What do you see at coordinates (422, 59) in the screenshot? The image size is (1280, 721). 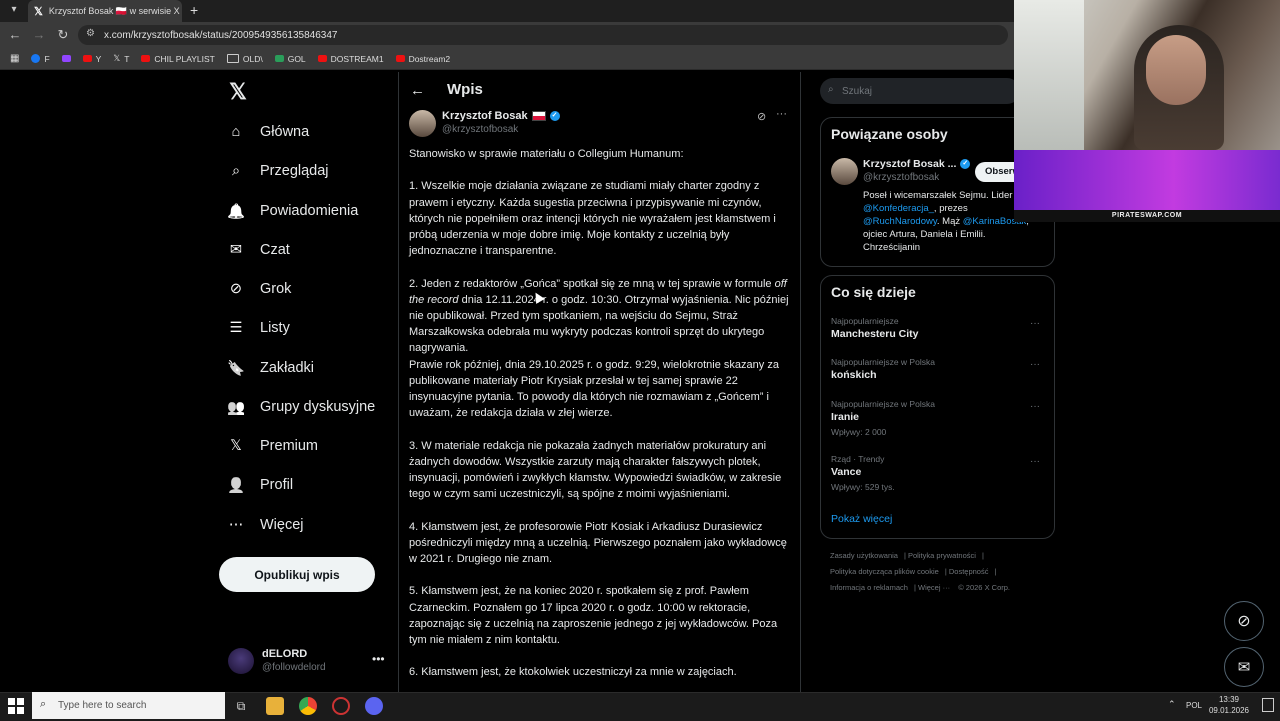 I see `bookmark-dostream2: Dostream2` at bounding box center [422, 59].